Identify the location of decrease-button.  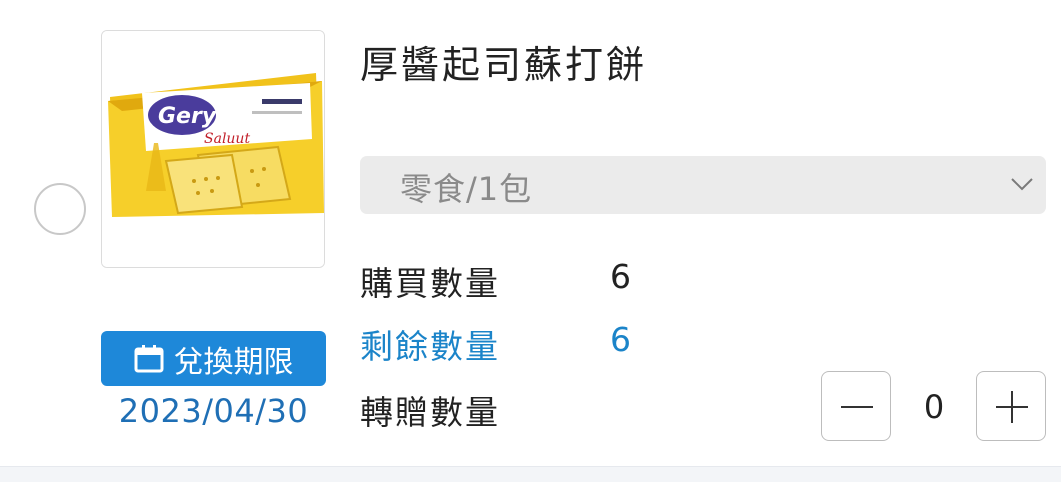
(856, 406).